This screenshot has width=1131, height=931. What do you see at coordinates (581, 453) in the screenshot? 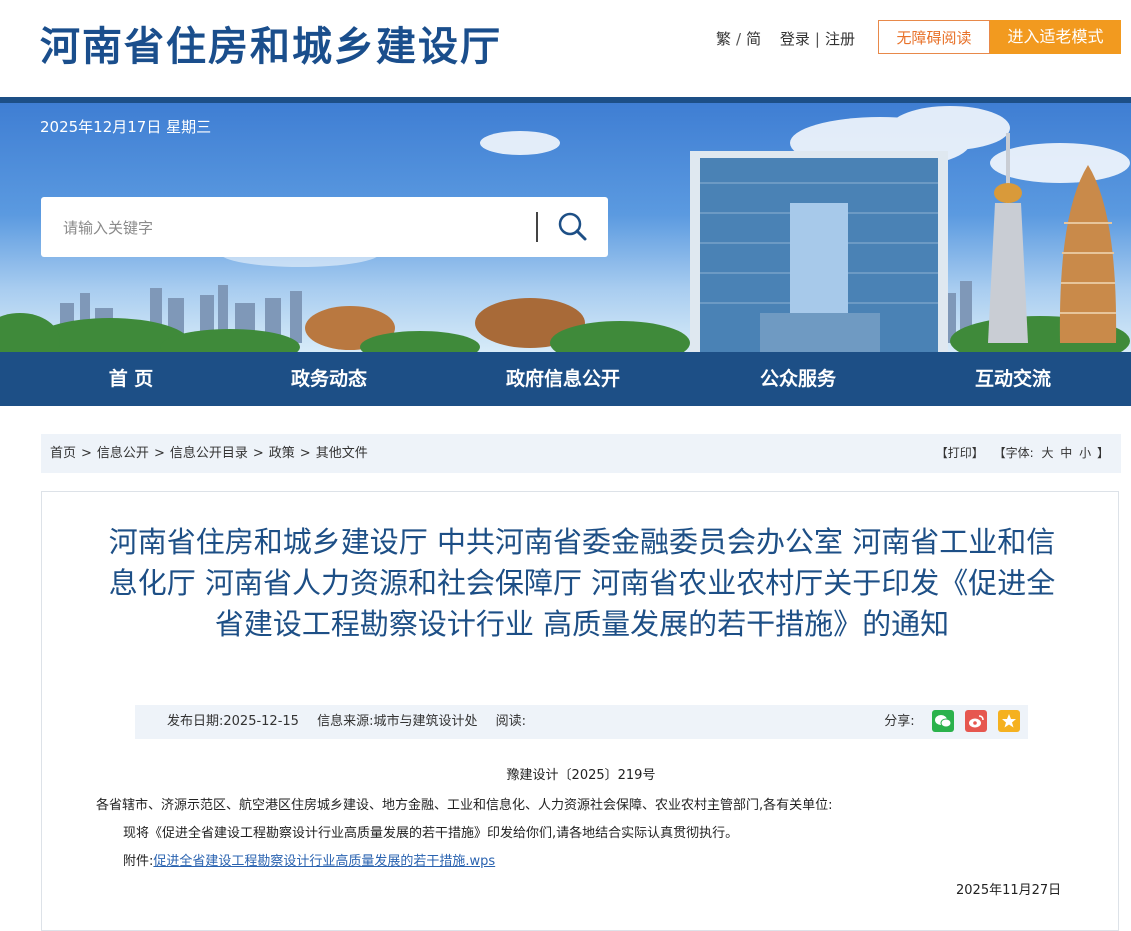
I see `breadcrumb-bar: 首页 > 信息公开 > 信息公开目录 > 政策 > 其他文件 【打印】 【字体: 大 中 小 】` at bounding box center [581, 453].